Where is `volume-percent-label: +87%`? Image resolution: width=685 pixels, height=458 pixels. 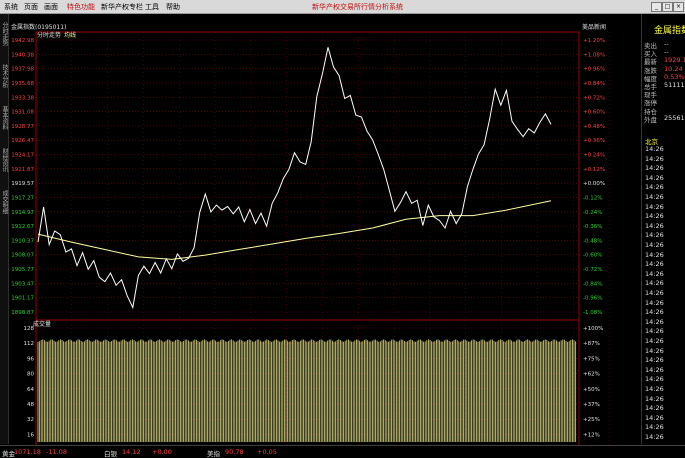
volume-percent-label: +87% is located at coordinates (591, 344).